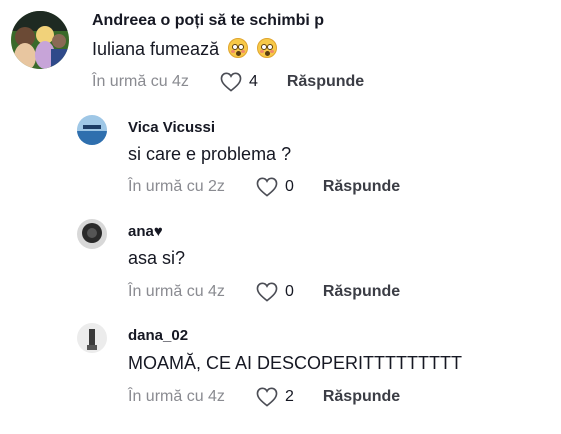  I want to click on like-count: 2, so click(289, 396).